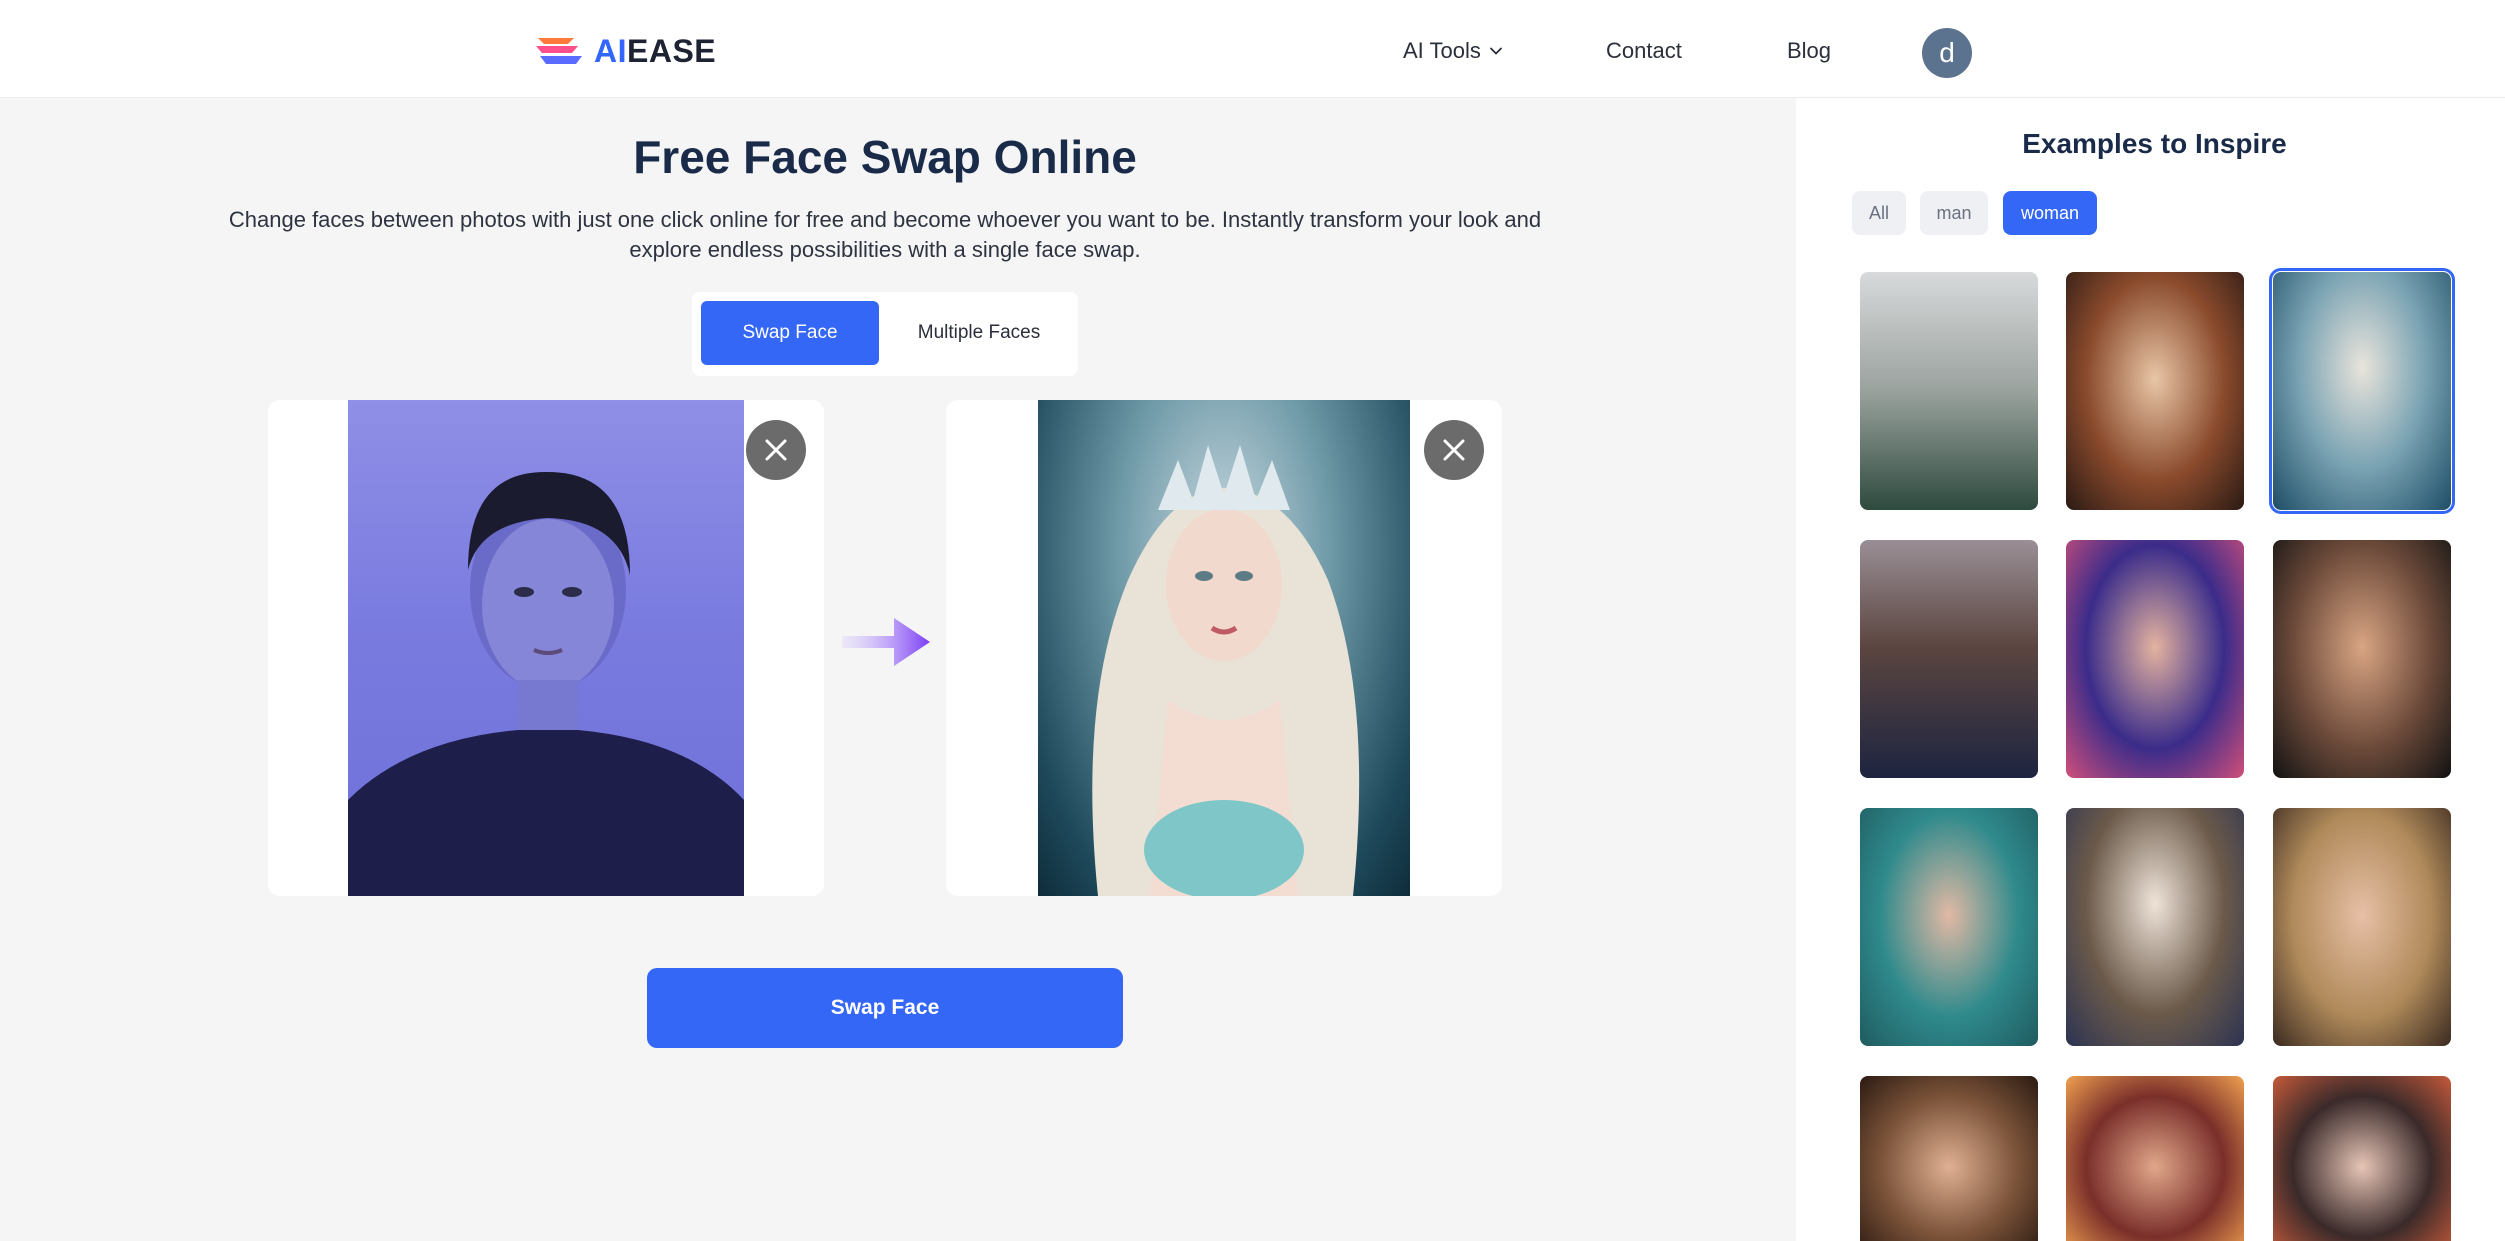 This screenshot has height=1241, width=2505. I want to click on nav-ai-tools-label: AI Tools, so click(1442, 50).